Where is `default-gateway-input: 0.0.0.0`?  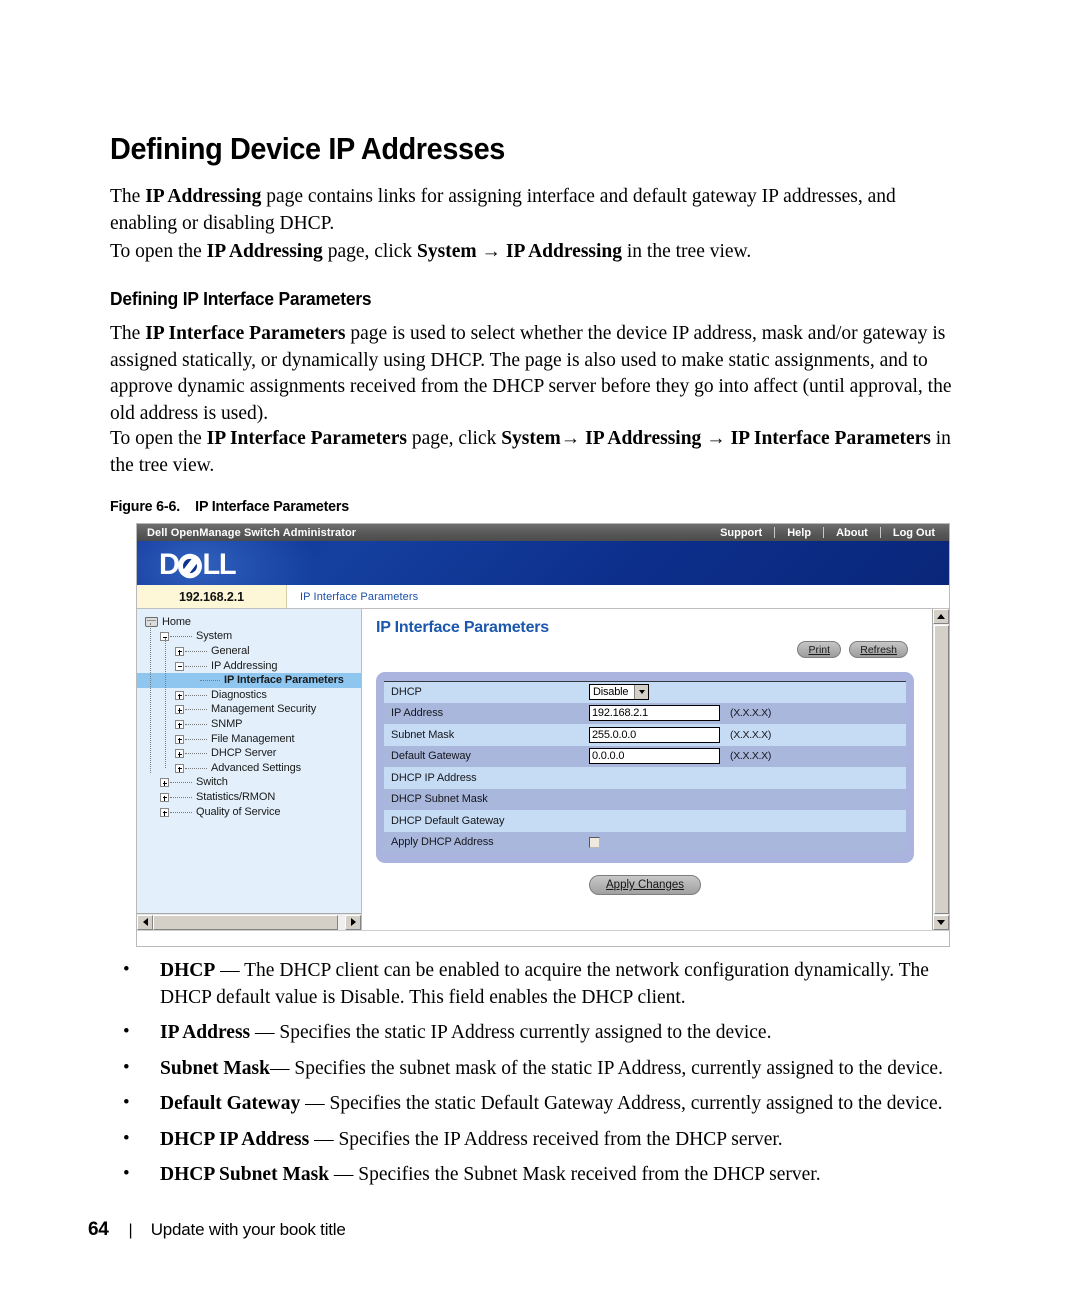
default-gateway-input: 0.0.0.0 is located at coordinates (654, 756).